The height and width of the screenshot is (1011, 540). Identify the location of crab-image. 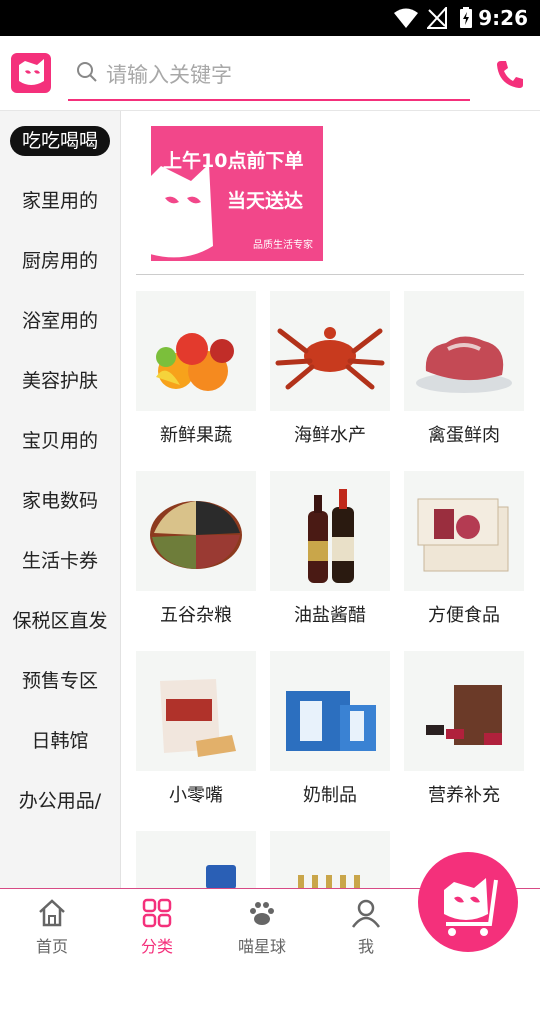
(330, 351).